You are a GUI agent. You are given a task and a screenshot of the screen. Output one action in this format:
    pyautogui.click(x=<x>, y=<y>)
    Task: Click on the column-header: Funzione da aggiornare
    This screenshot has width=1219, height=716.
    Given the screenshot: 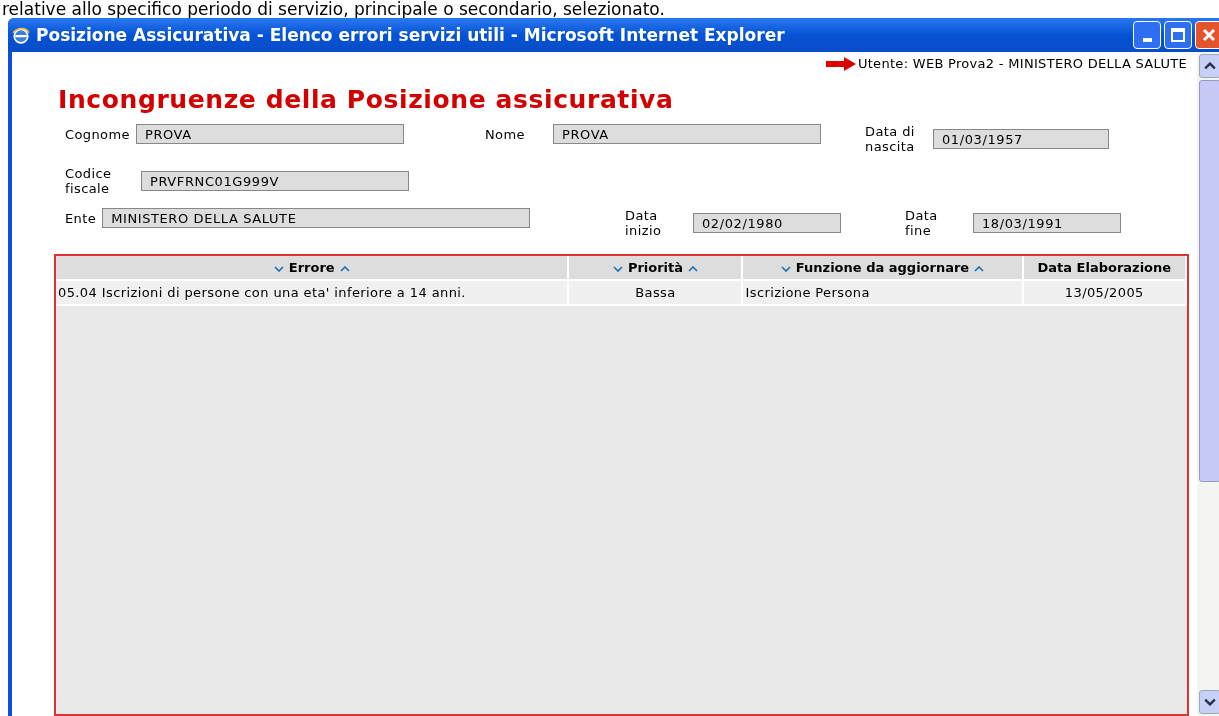 What is the action you would take?
    pyautogui.click(x=882, y=268)
    